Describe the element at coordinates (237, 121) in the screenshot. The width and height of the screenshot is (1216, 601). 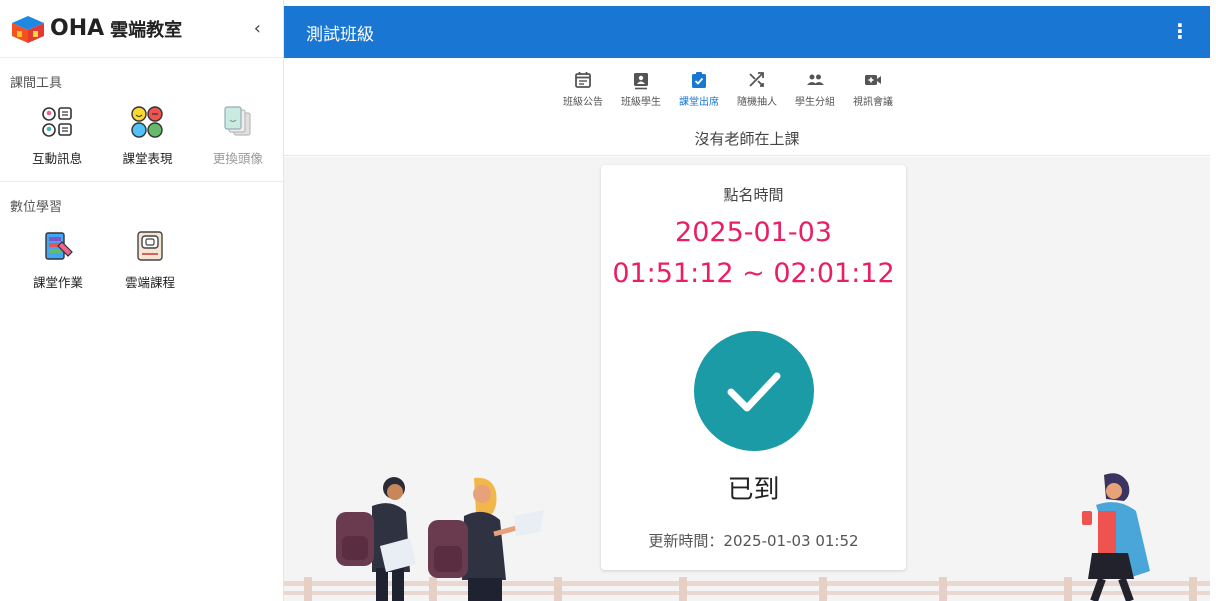
I see `change-avatar-icon` at that location.